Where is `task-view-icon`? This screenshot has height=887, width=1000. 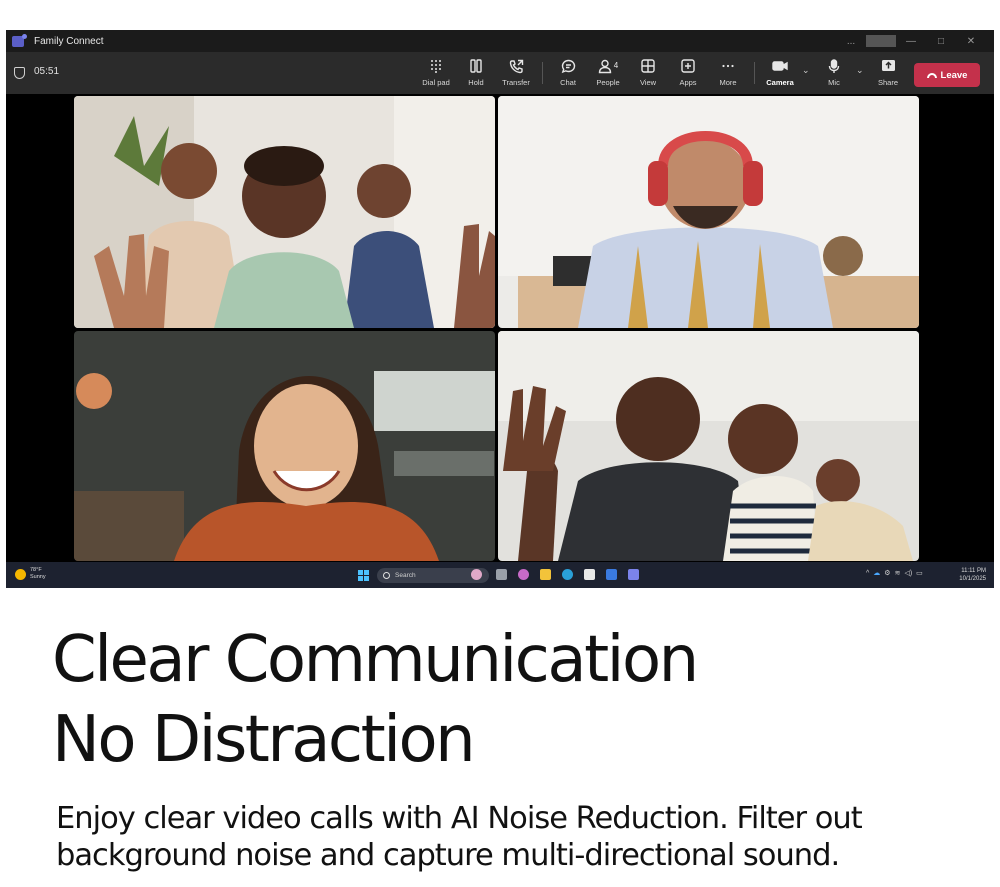 task-view-icon is located at coordinates (501, 574).